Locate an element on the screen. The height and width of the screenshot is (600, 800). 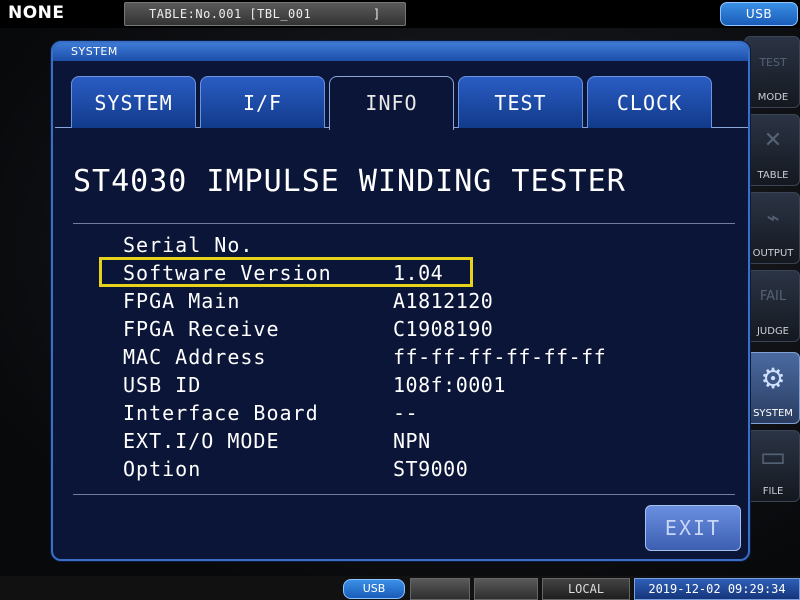
sidebar-item-table: ✕ TABLE is located at coordinates (772, 150).